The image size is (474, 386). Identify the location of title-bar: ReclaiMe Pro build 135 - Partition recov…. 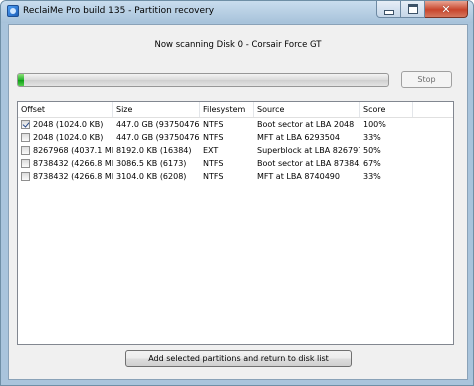
(237, 12).